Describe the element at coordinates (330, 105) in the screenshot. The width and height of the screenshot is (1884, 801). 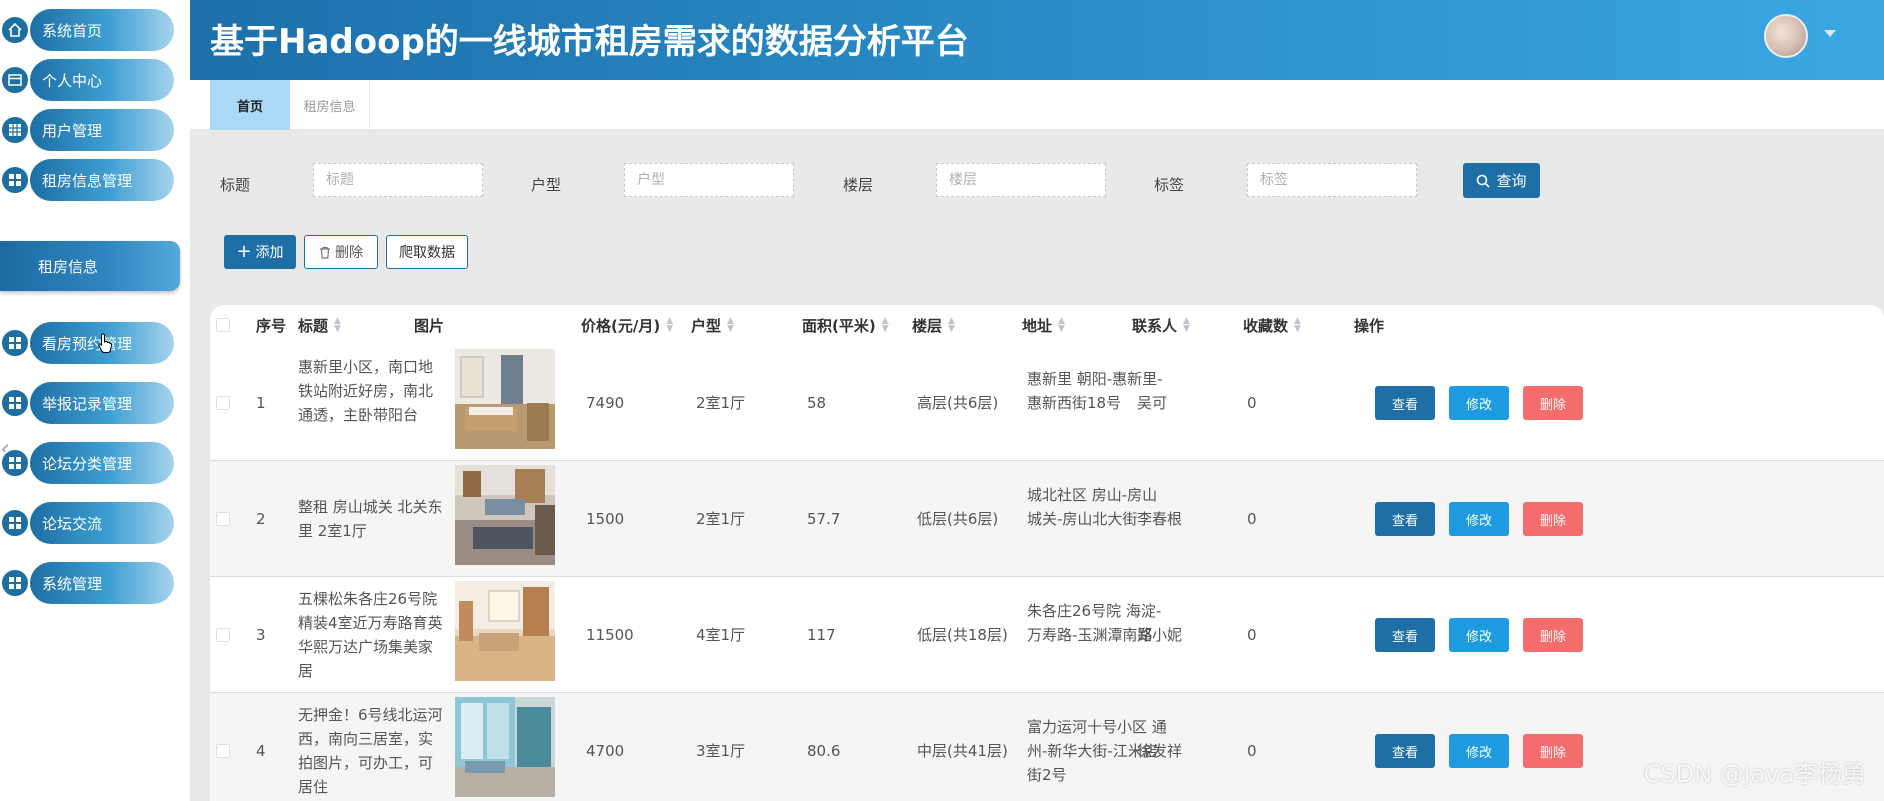
I see `tab-rental-info: 租房信息` at that location.